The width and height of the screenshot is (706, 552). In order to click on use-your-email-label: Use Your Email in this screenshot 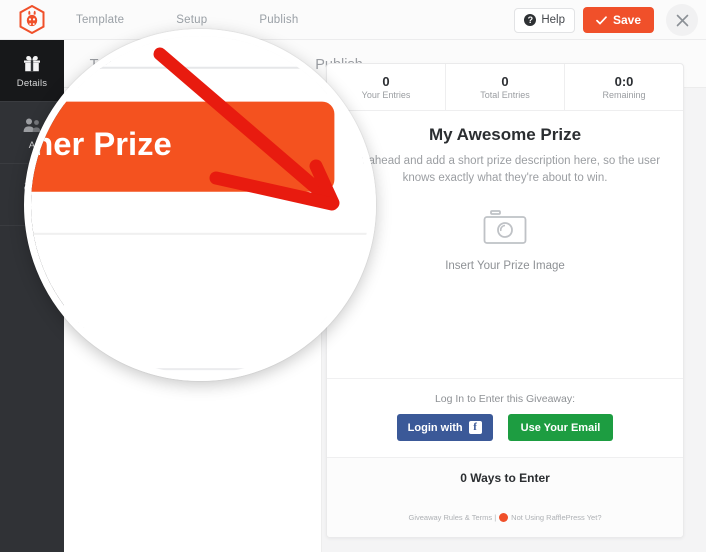, I will do `click(560, 427)`.